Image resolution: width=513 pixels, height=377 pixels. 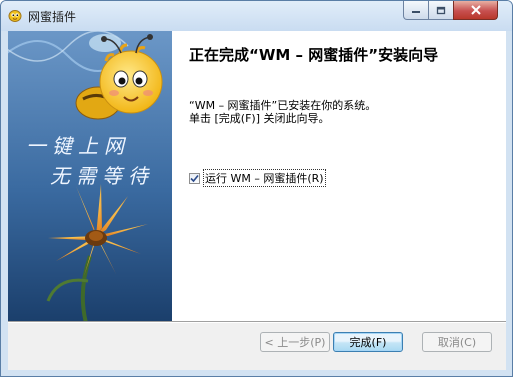 I want to click on maximize-button, so click(x=441, y=10).